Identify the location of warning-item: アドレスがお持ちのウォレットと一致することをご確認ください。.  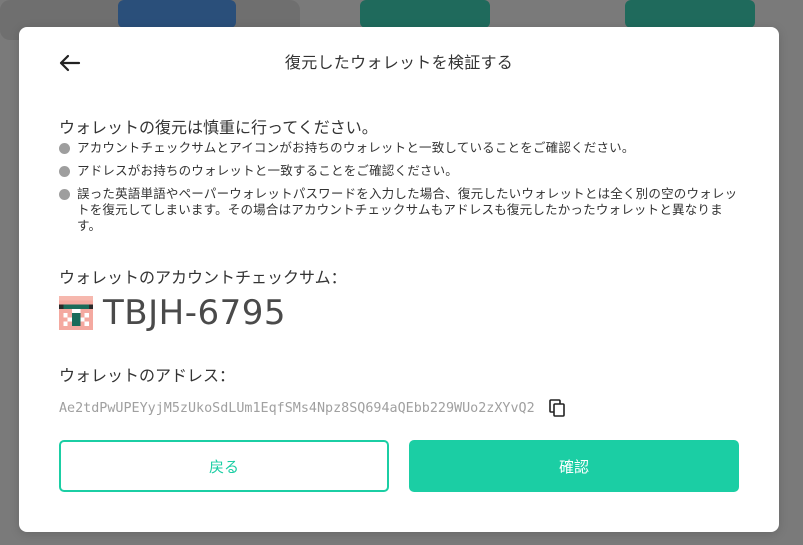
(399, 171).